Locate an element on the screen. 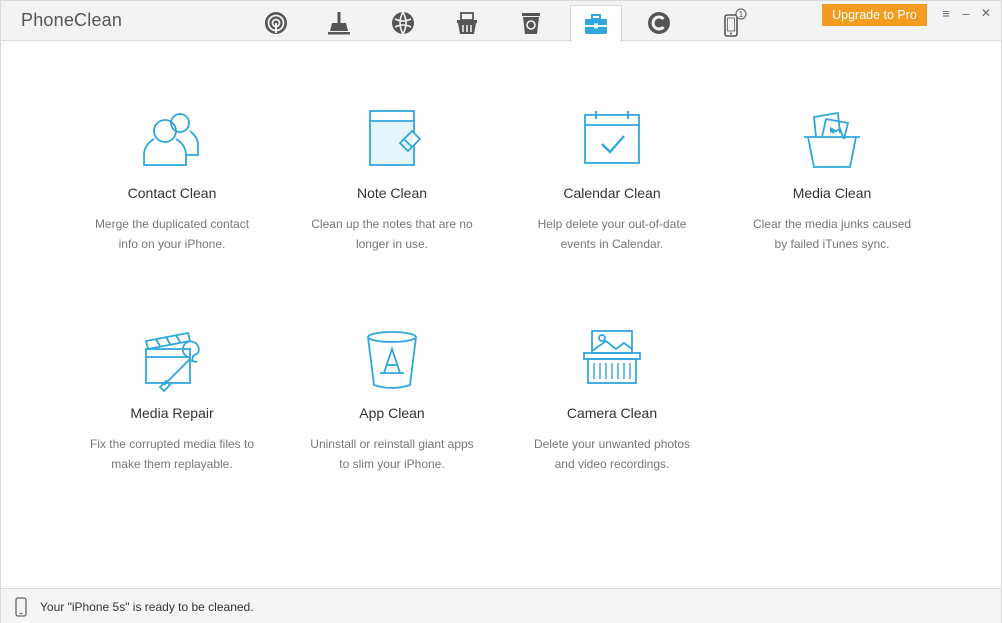 The image size is (1002, 623). tab-recycle is located at coordinates (531, 23).